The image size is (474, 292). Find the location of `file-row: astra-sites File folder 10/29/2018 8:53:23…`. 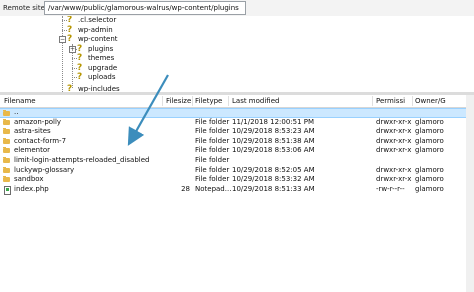

file-row: astra-sites File folder 10/29/2018 8:53:23… is located at coordinates (237, 132).